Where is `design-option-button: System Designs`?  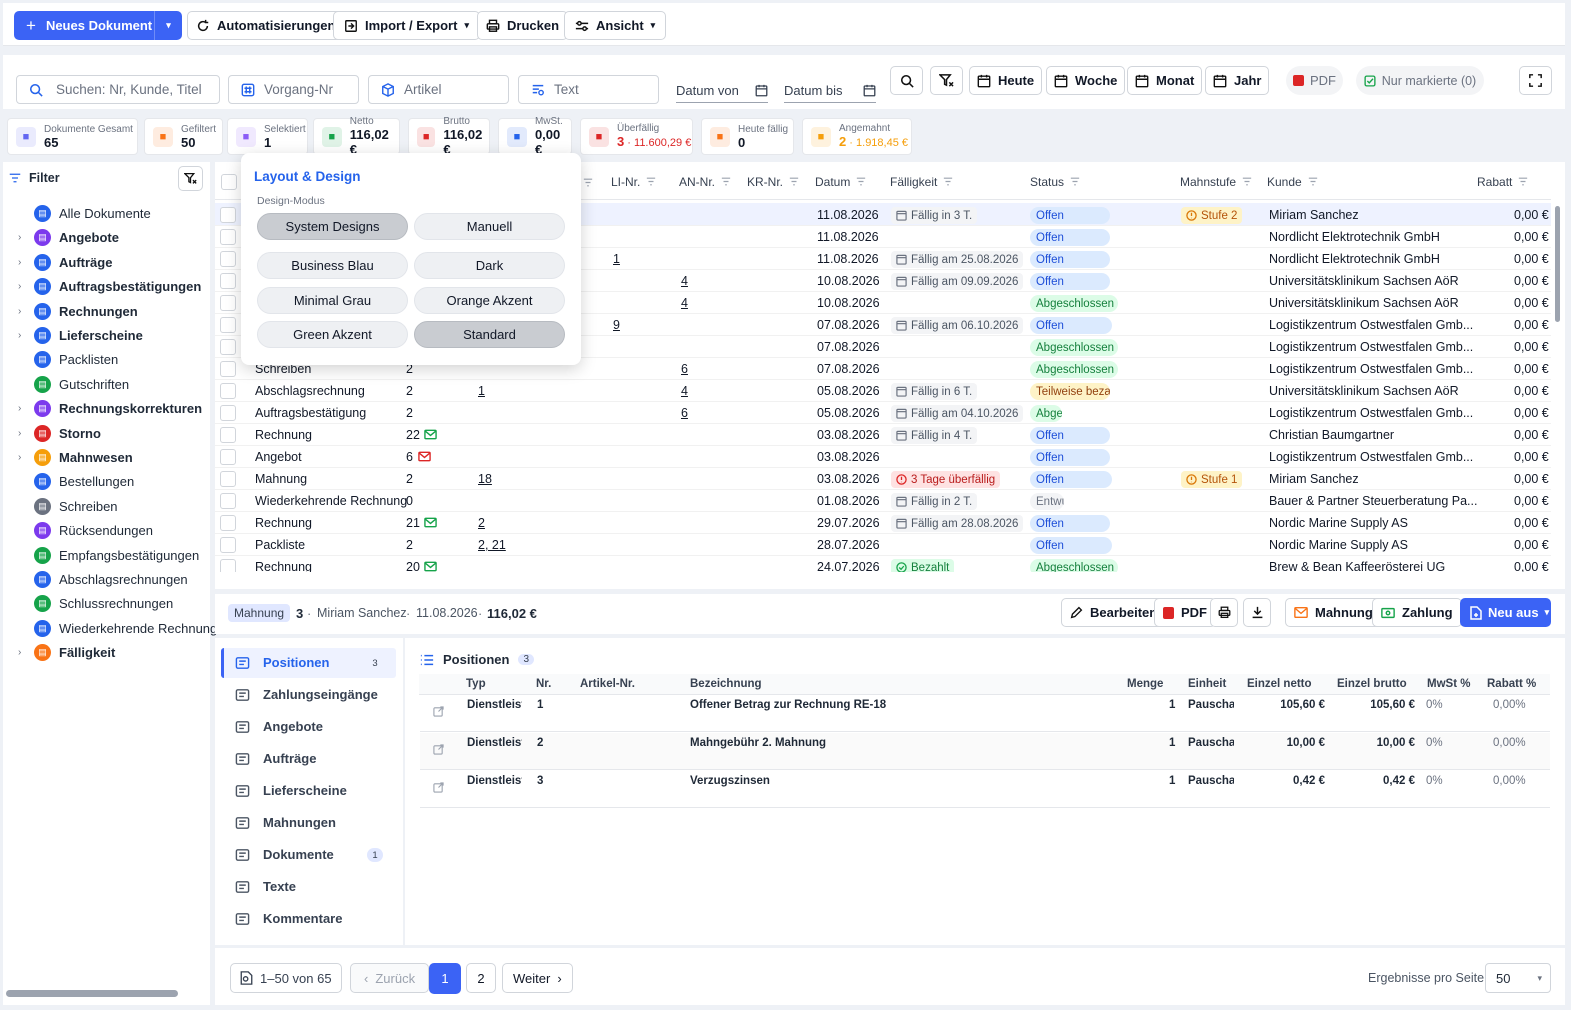 design-option-button: System Designs is located at coordinates (332, 226).